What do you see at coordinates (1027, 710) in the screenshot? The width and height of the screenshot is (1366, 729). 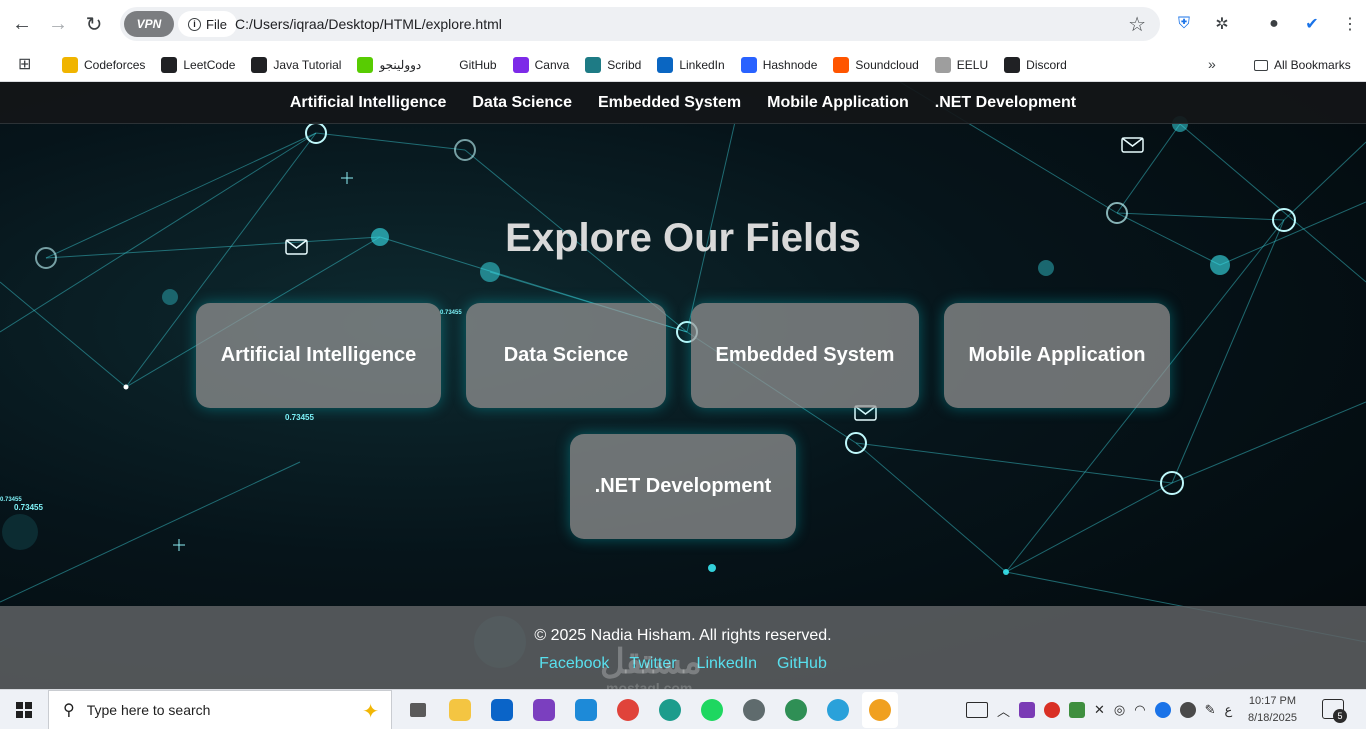 I see `onenote-icon` at bounding box center [1027, 710].